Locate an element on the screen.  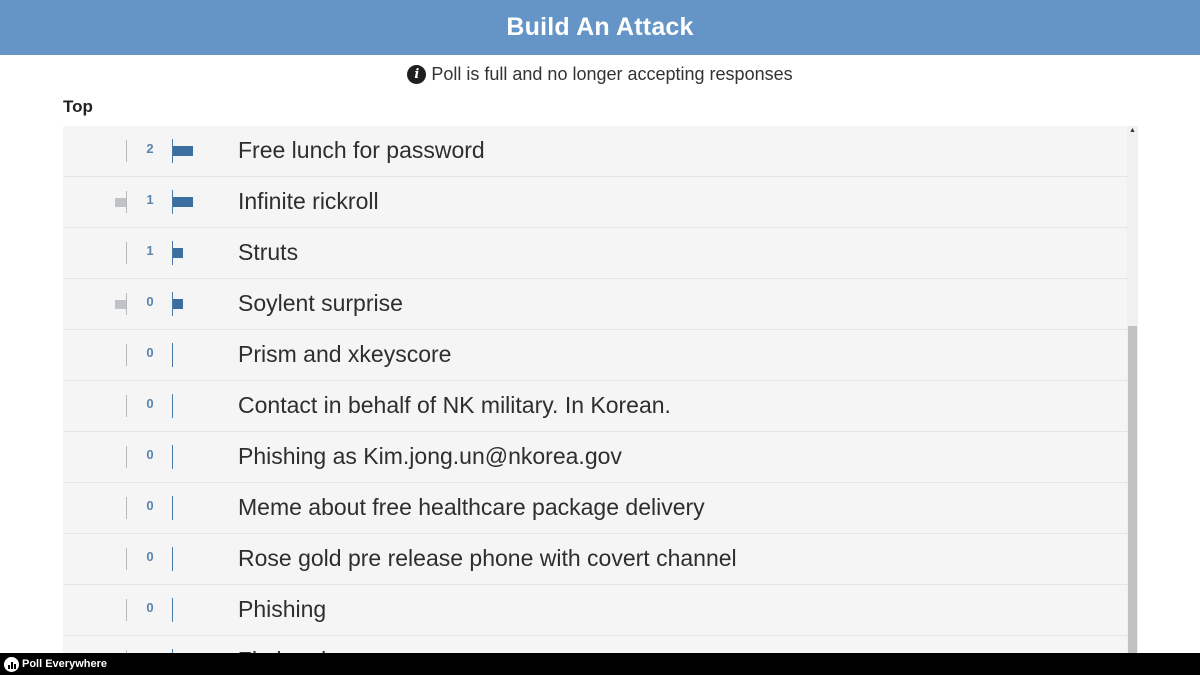
scroll-thumb is located at coordinates (1132, 489).